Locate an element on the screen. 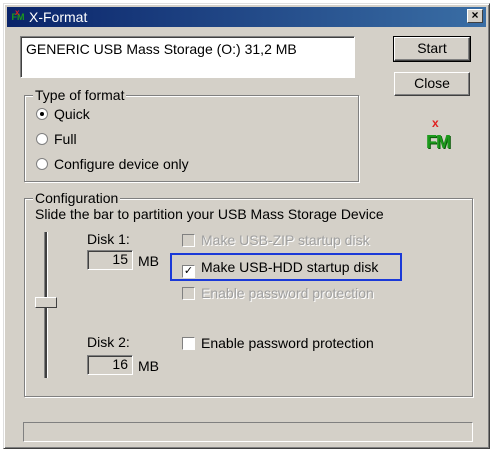 Image resolution: width=495 pixels, height=452 pixels. disk2-label: Disk 2: is located at coordinates (108, 342).